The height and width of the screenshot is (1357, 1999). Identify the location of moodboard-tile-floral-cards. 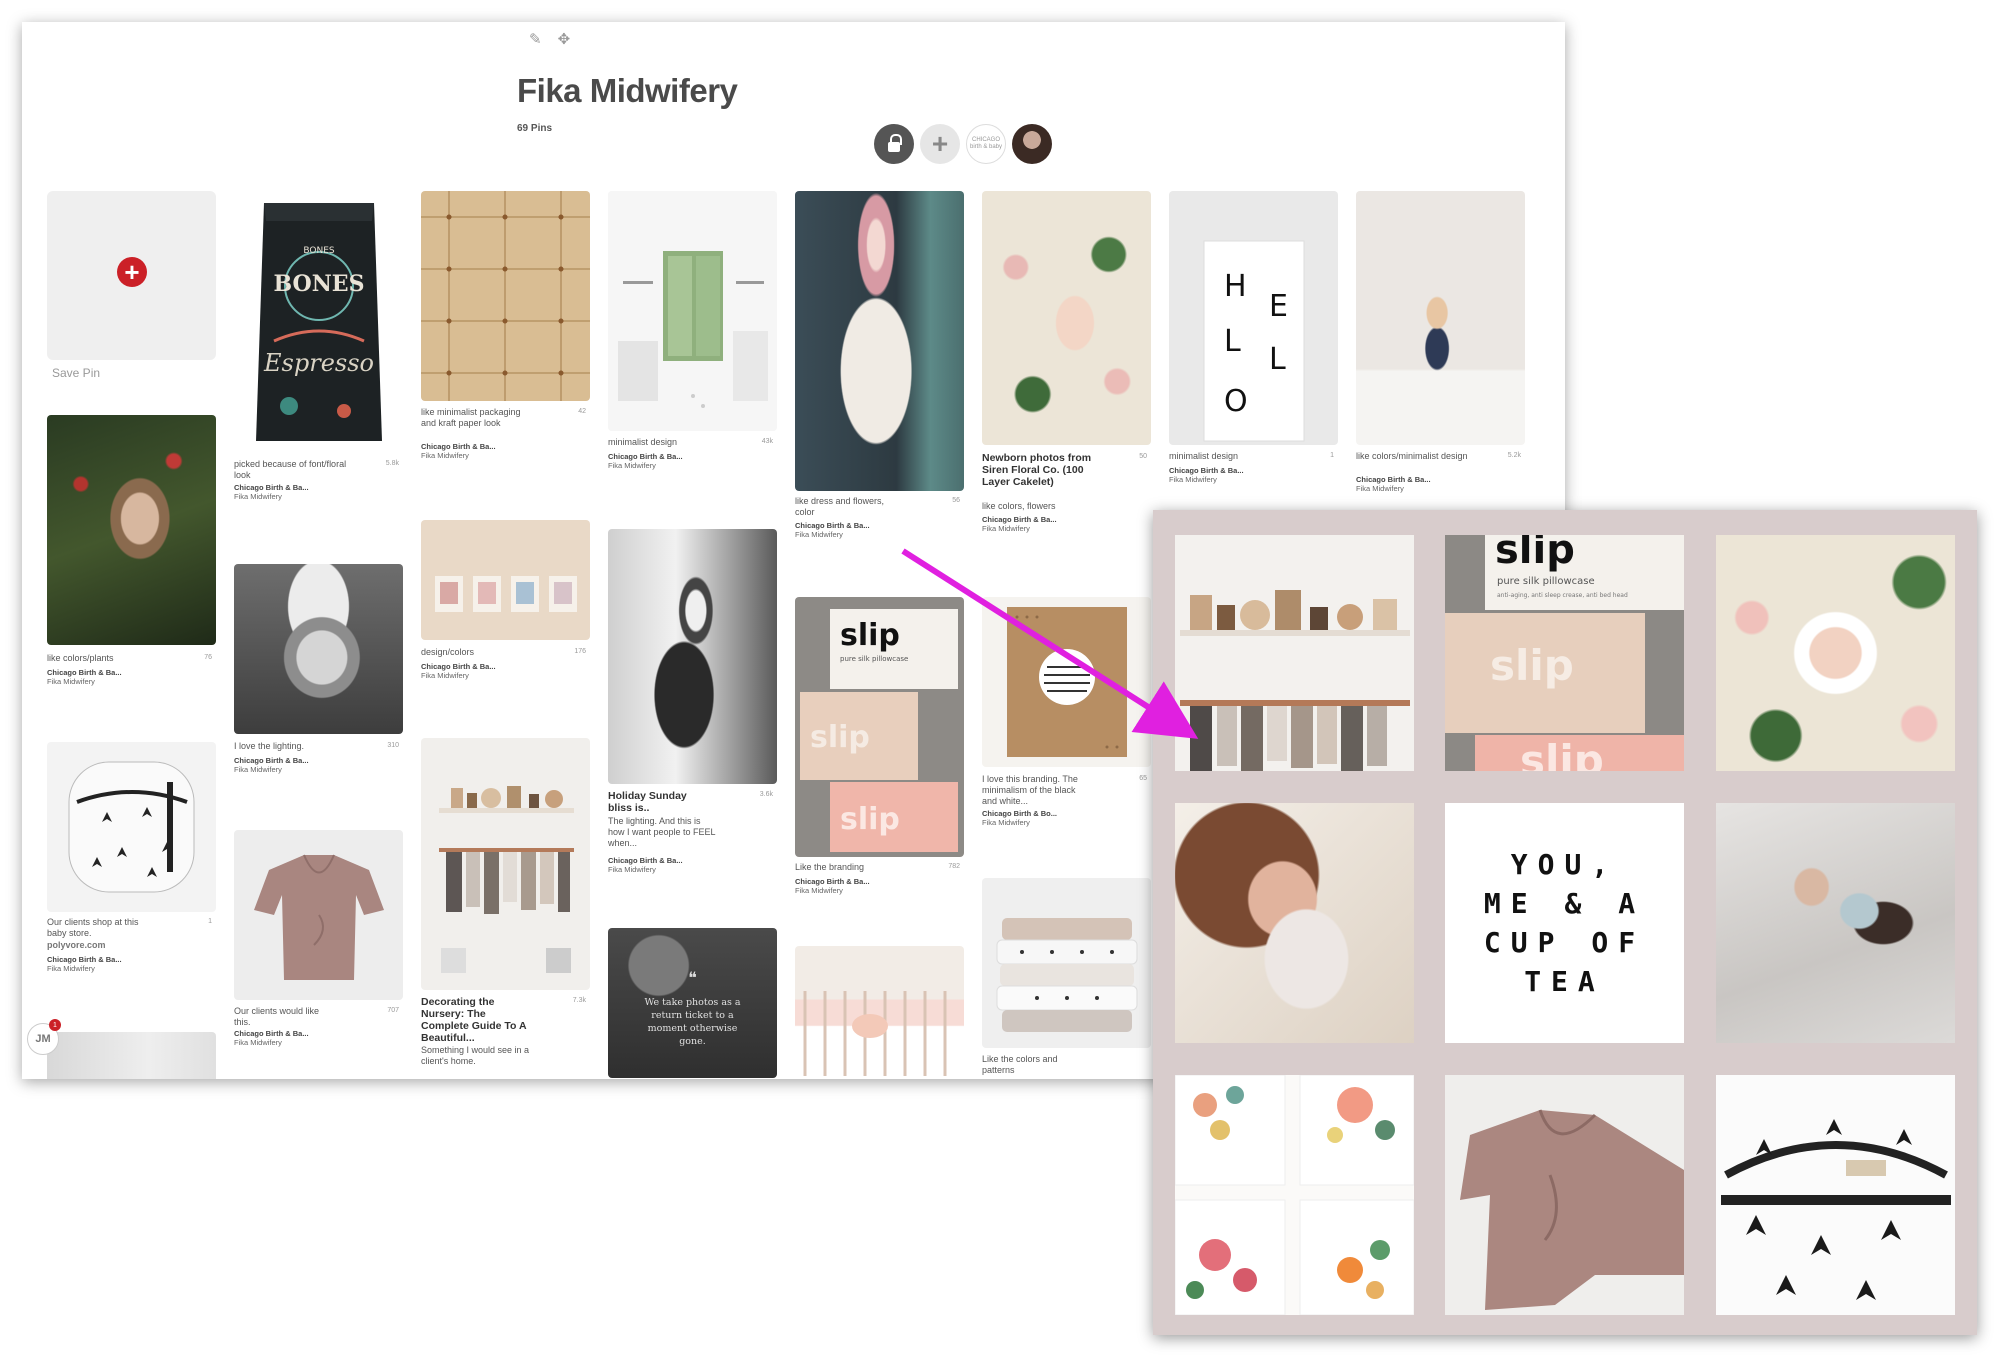
(1294, 1195).